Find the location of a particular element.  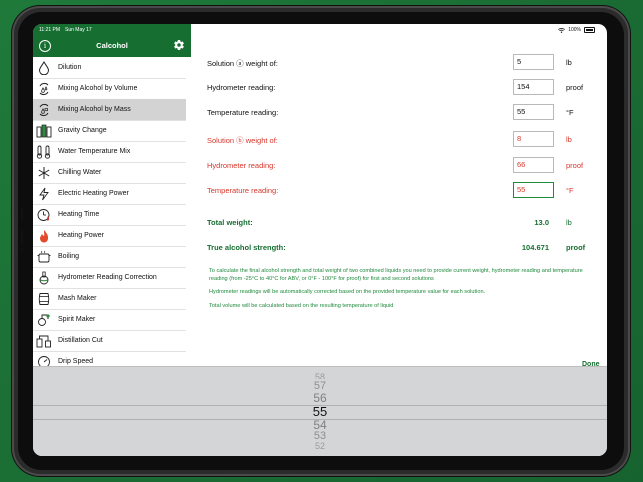

solution-b-weight-row: Solution ⓑ weight of: 8 lb is located at coordinates (405, 140).